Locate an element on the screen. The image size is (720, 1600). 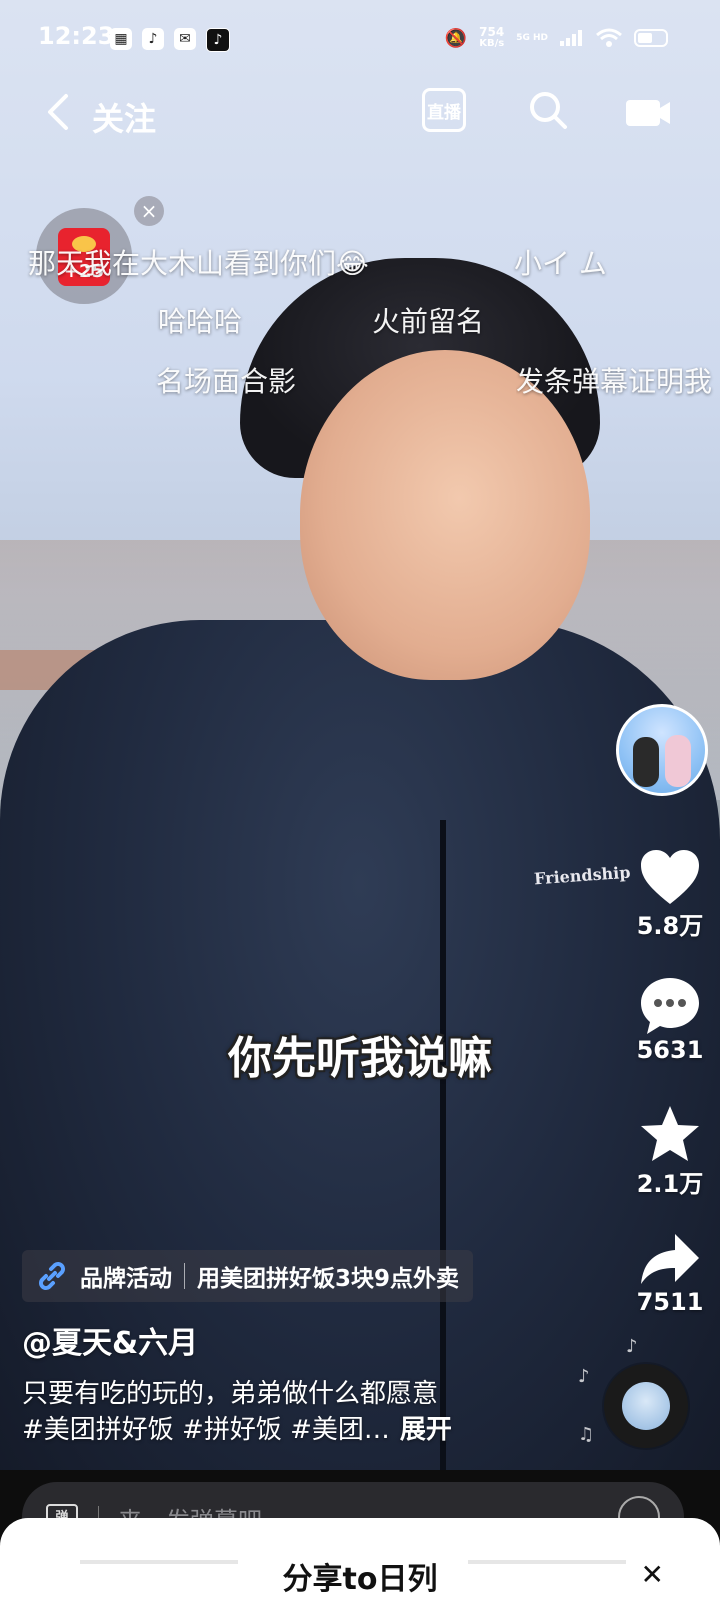
back-arrow-icon is located at coordinates (57, 115).